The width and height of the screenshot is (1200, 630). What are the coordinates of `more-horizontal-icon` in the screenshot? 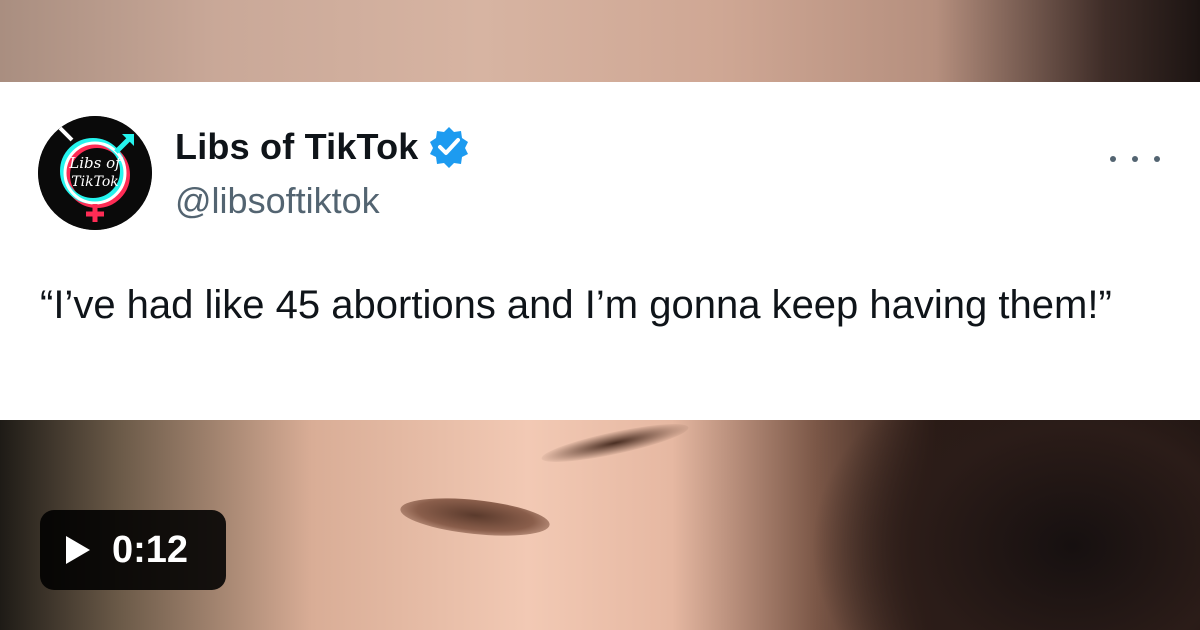 It's located at (1135, 159).